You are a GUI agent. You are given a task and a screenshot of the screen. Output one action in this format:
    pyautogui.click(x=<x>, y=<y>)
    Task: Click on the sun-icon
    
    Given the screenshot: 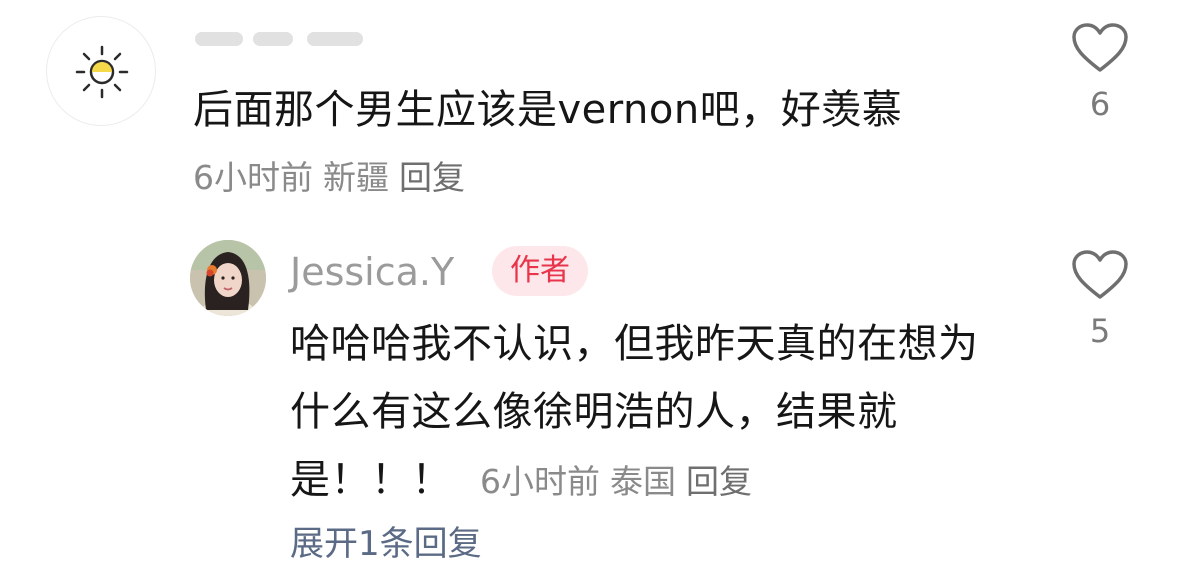 What is the action you would take?
    pyautogui.click(x=102, y=72)
    